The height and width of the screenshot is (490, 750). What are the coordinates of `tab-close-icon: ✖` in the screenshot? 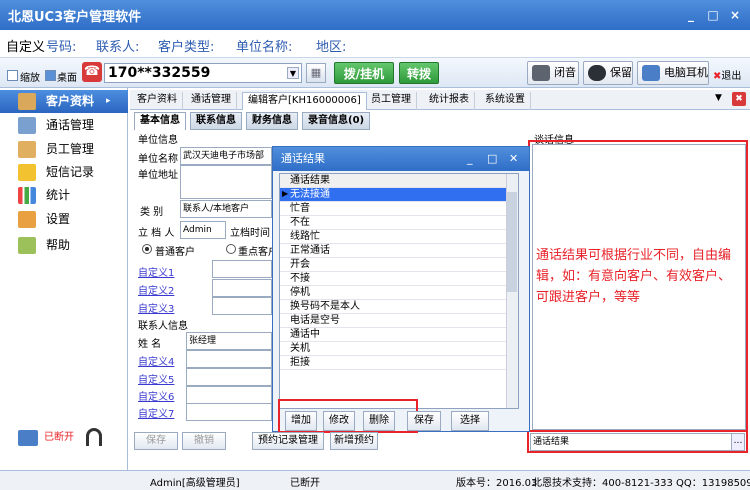 It's located at (739, 99).